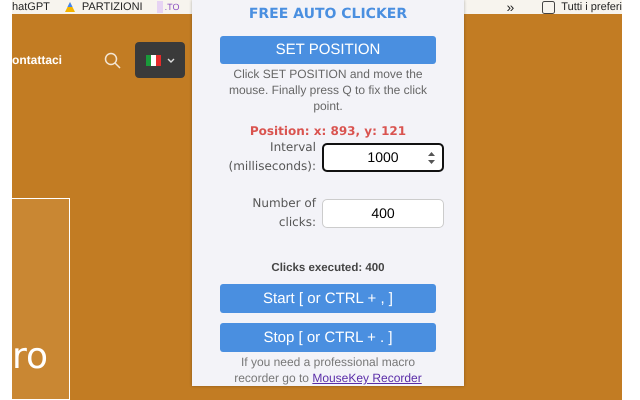 This screenshot has width=640, height=400. What do you see at coordinates (328, 14) in the screenshot?
I see `popup-title: FREE AUTO CLICKER` at bounding box center [328, 14].